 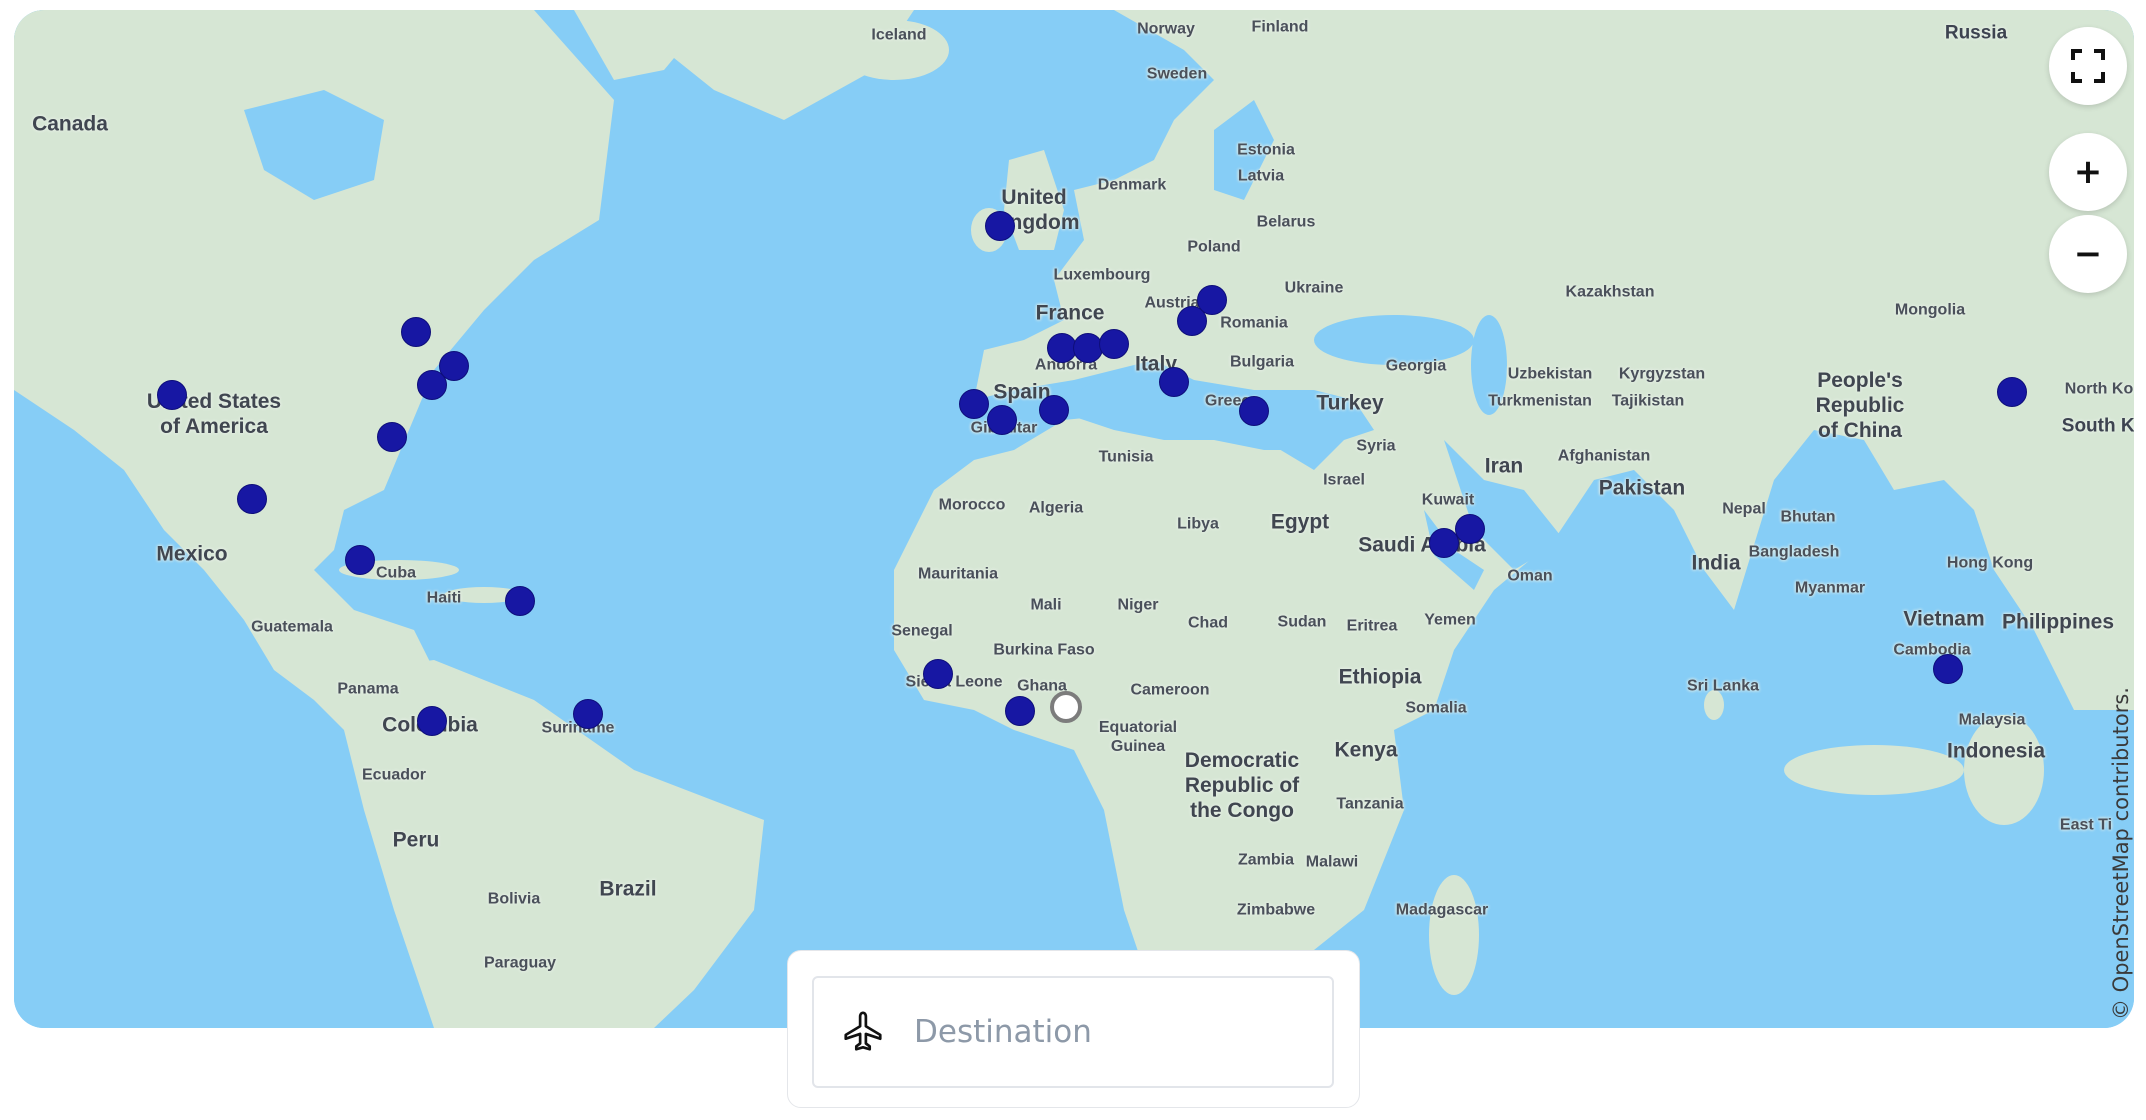 What do you see at coordinates (954, 682) in the screenshot?
I see `country-label-sierra-leone: Sierra Leone` at bounding box center [954, 682].